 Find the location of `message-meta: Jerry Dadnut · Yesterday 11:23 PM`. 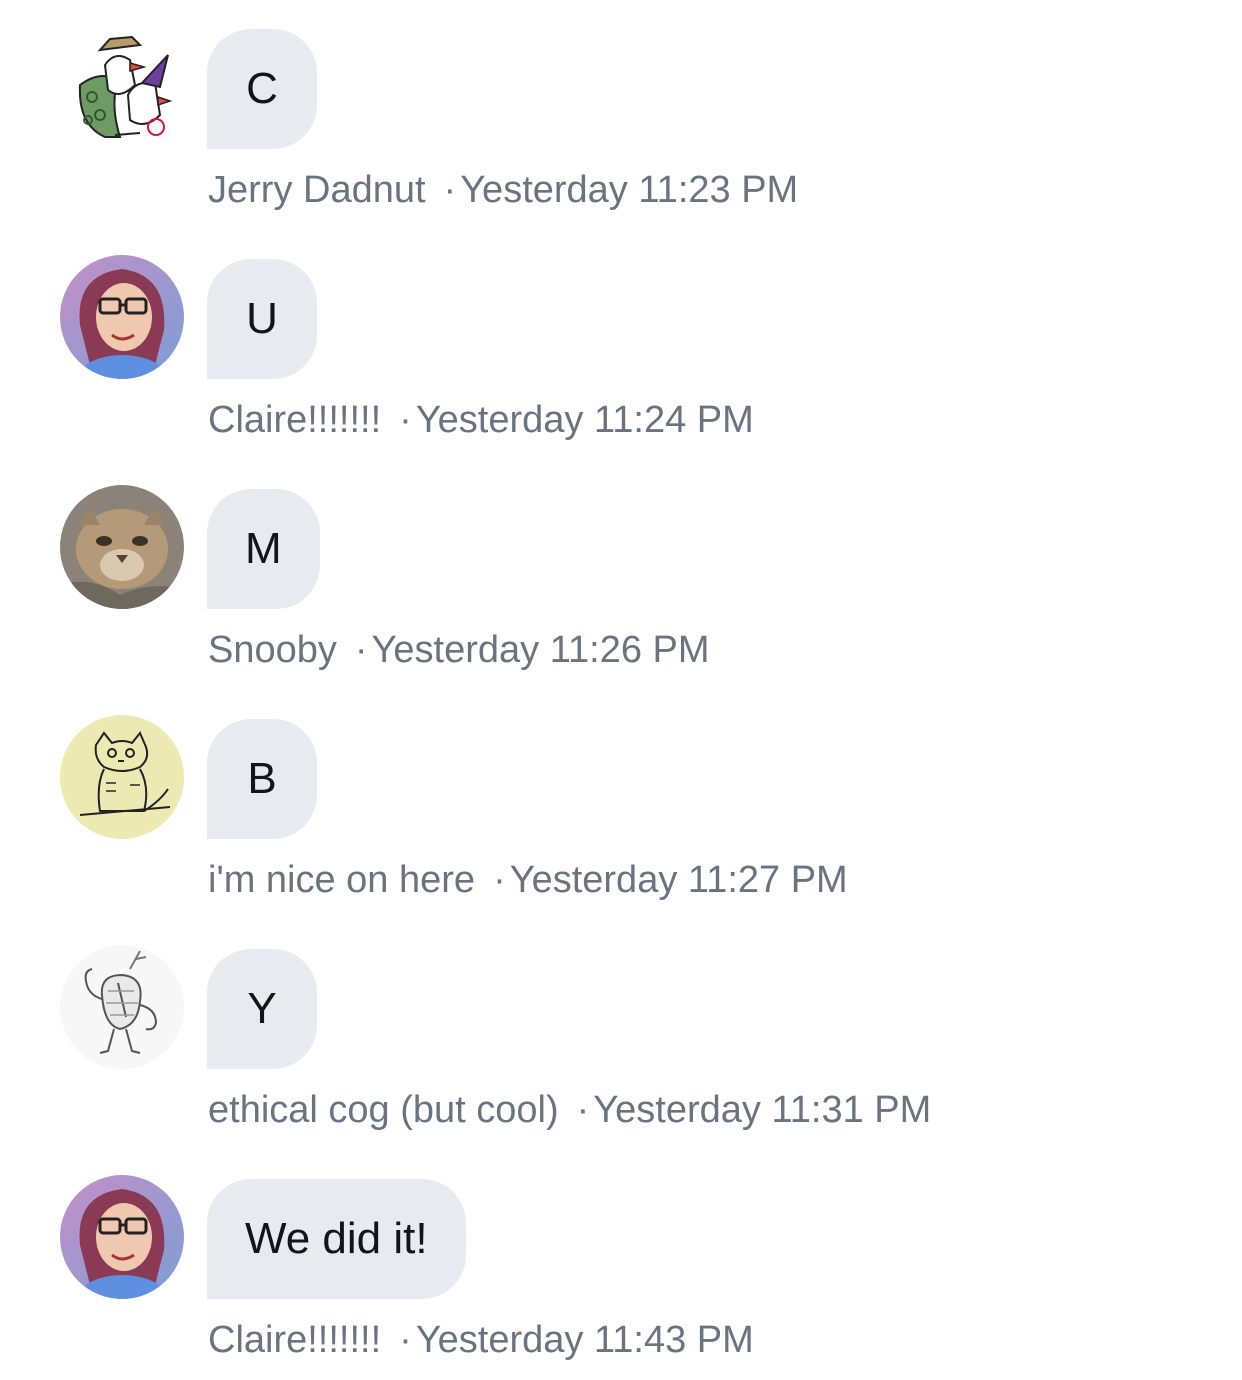

message-meta: Jerry Dadnut · Yesterday 11:23 PM is located at coordinates (503, 190).